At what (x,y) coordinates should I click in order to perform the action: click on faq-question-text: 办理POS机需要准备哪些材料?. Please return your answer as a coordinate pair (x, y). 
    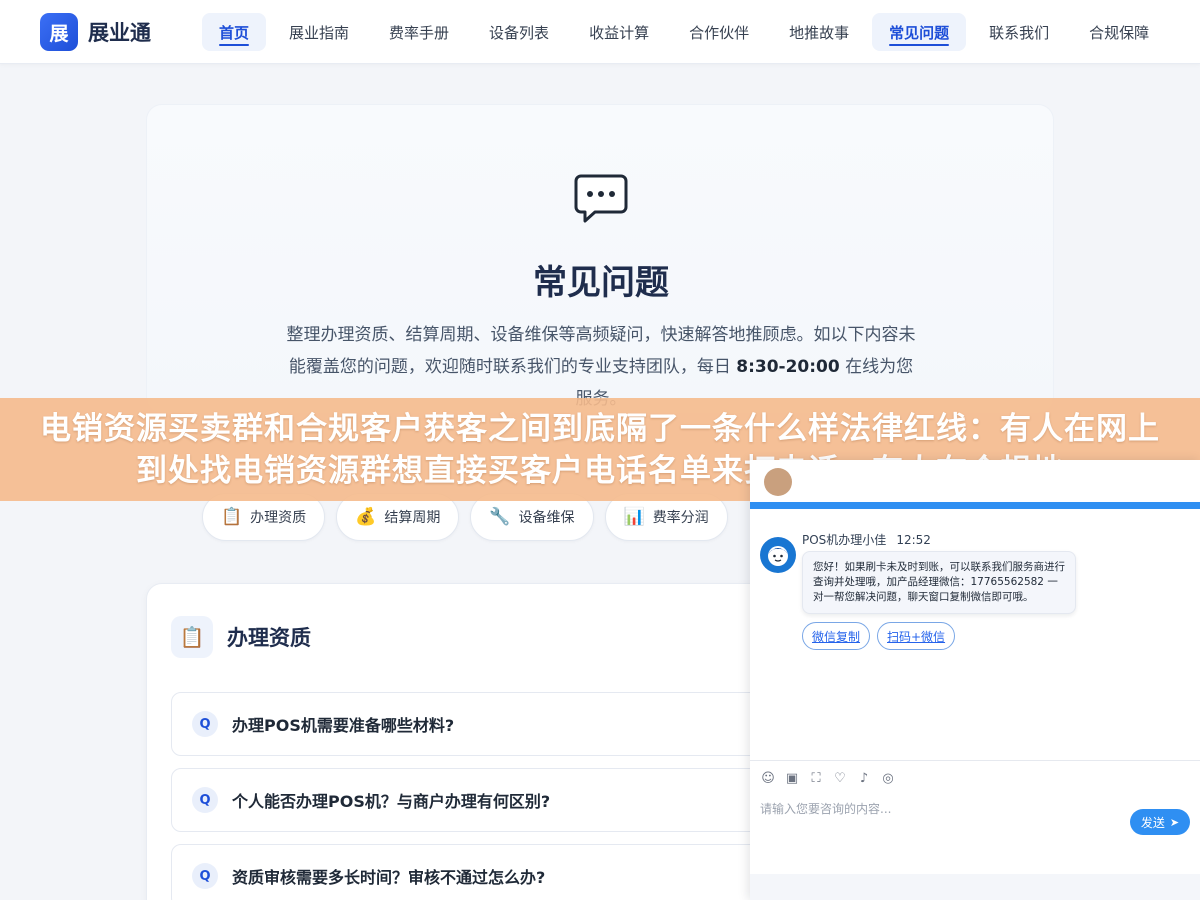
    Looking at the image, I should click on (343, 725).